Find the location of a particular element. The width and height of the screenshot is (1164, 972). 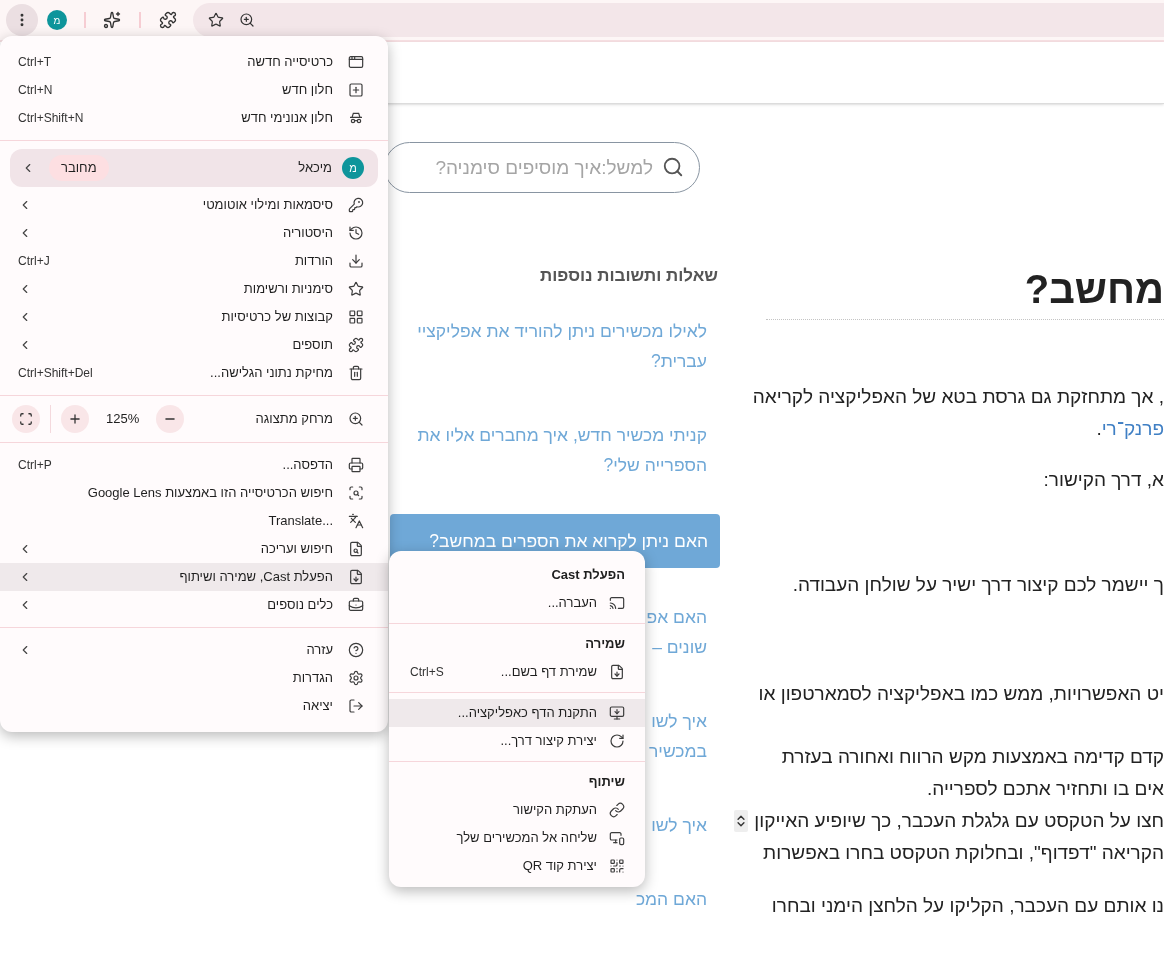

window-icon is located at coordinates (356, 62).